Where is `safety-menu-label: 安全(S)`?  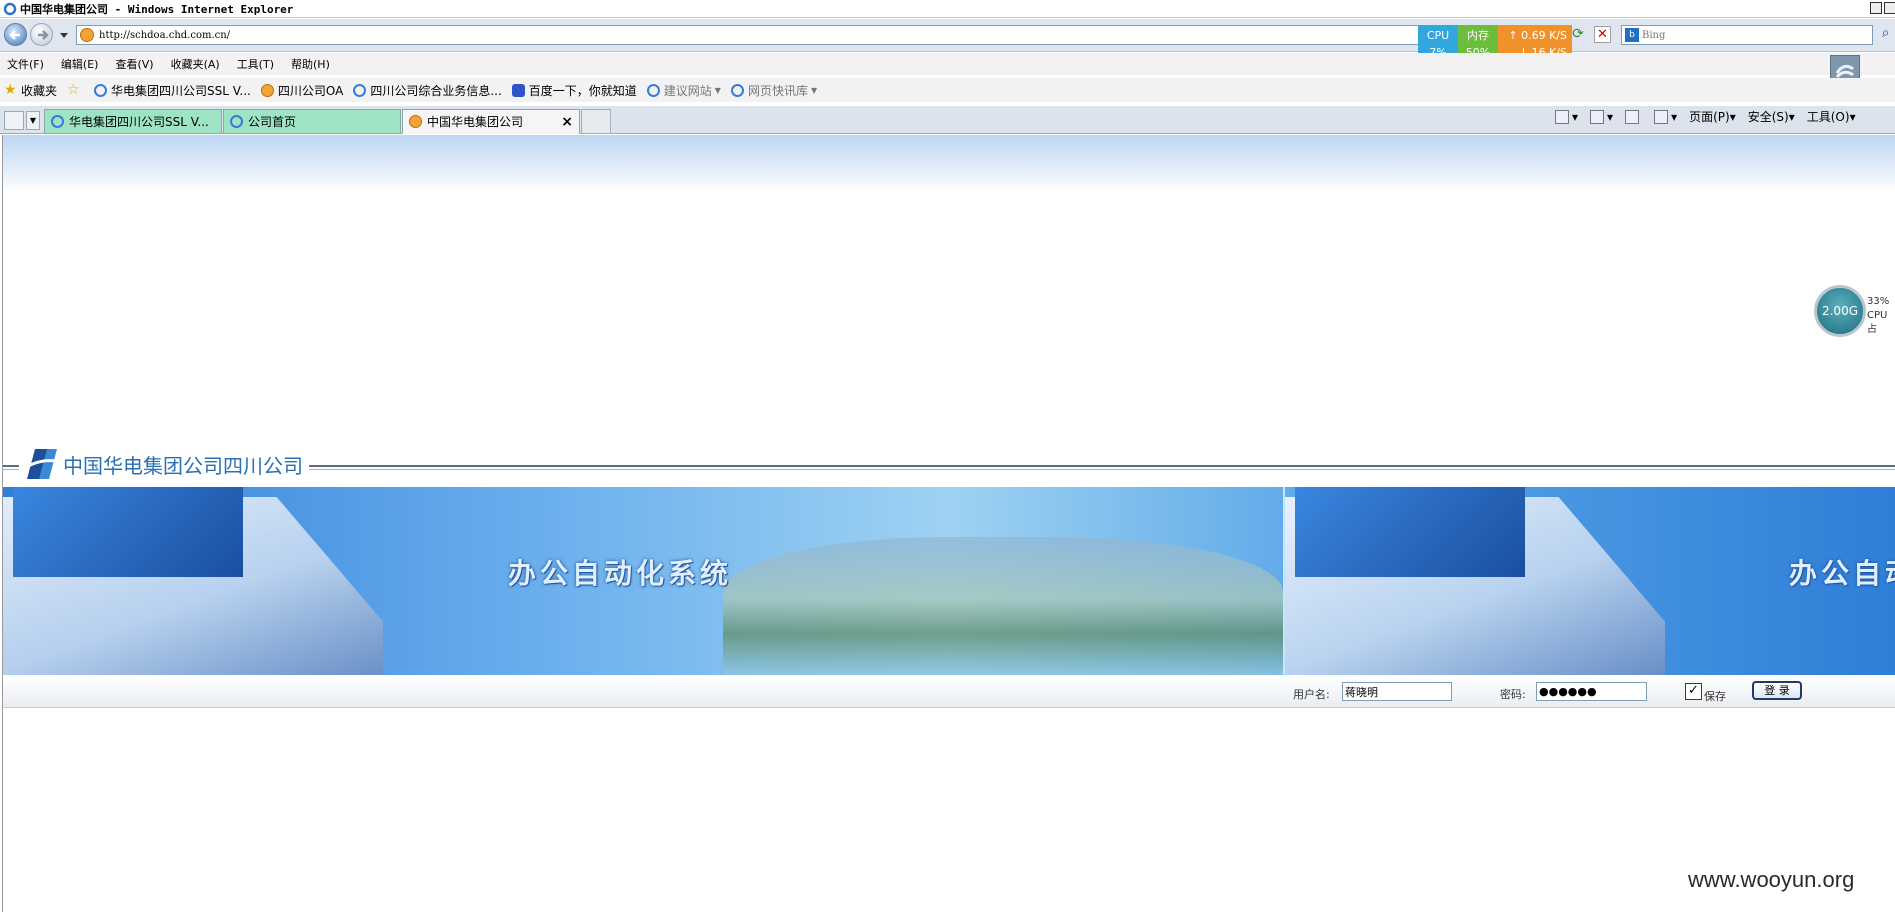
safety-menu-label: 安全(S) is located at coordinates (1768, 117).